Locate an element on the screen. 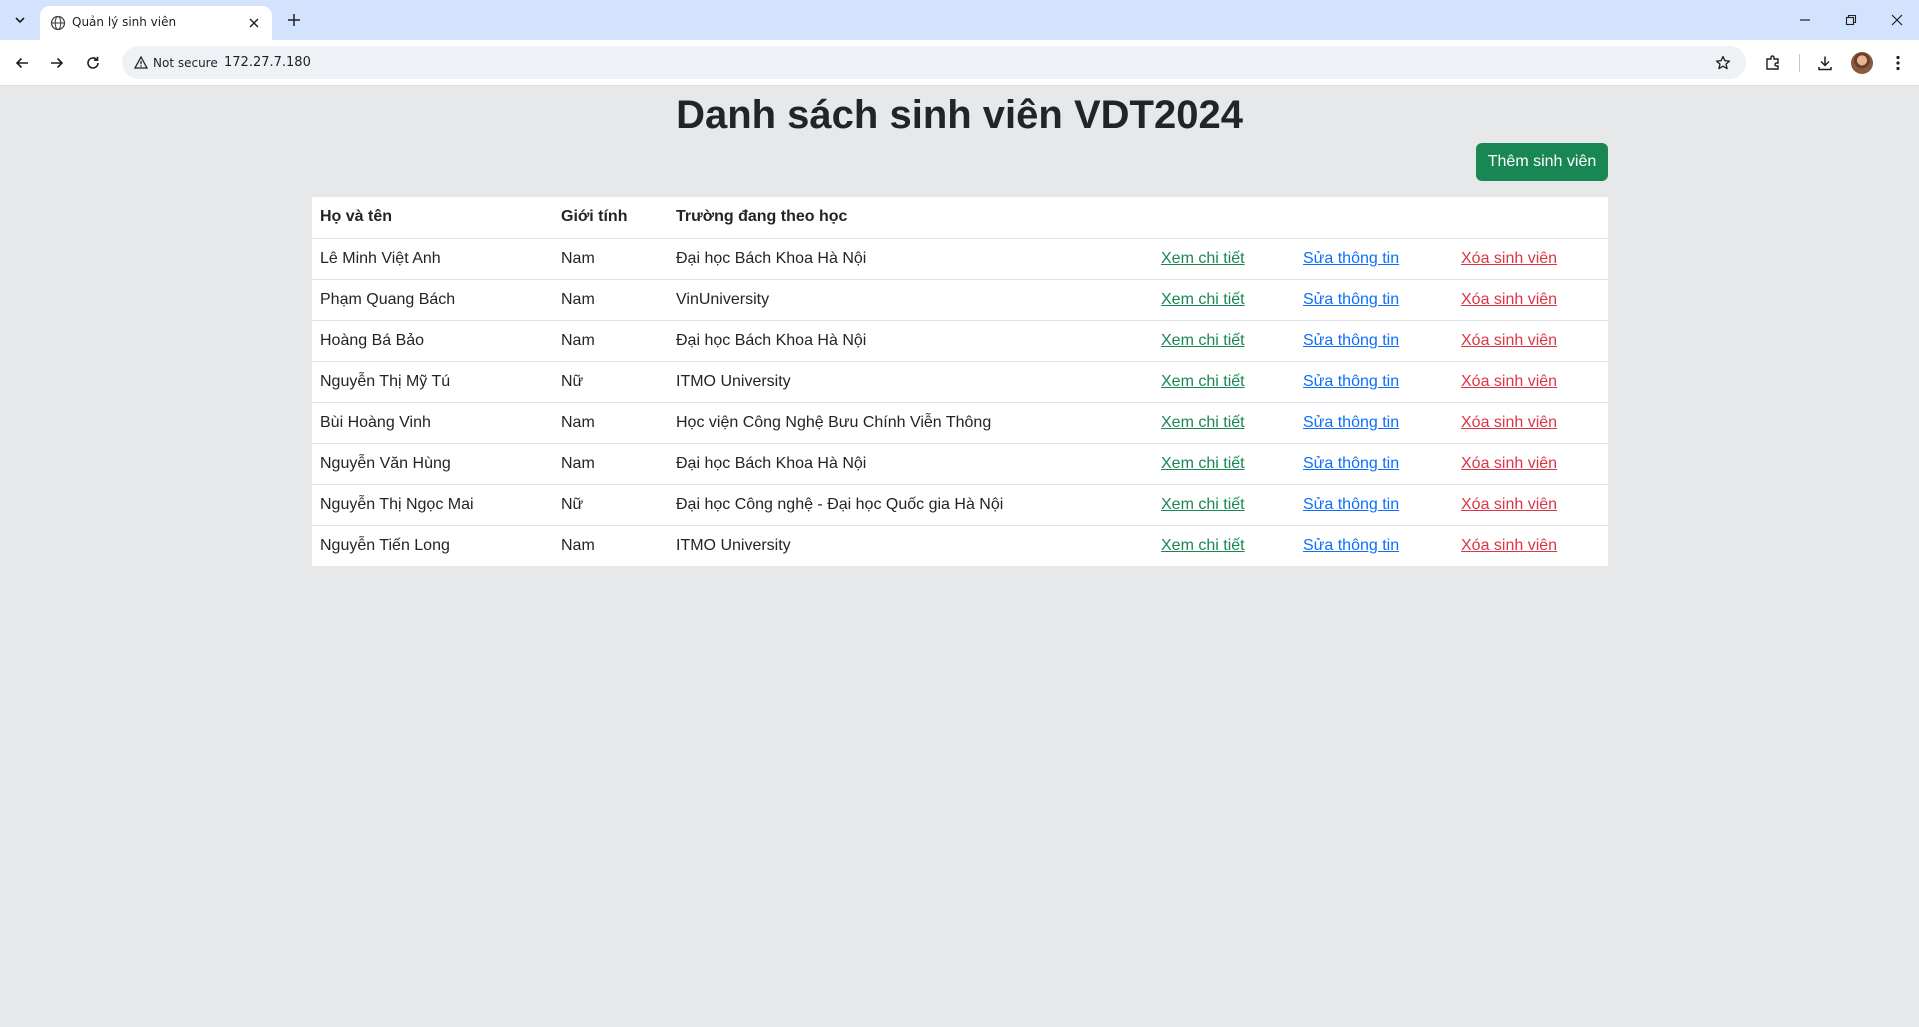 The image size is (1919, 1027). close-window-button is located at coordinates (1897, 20).